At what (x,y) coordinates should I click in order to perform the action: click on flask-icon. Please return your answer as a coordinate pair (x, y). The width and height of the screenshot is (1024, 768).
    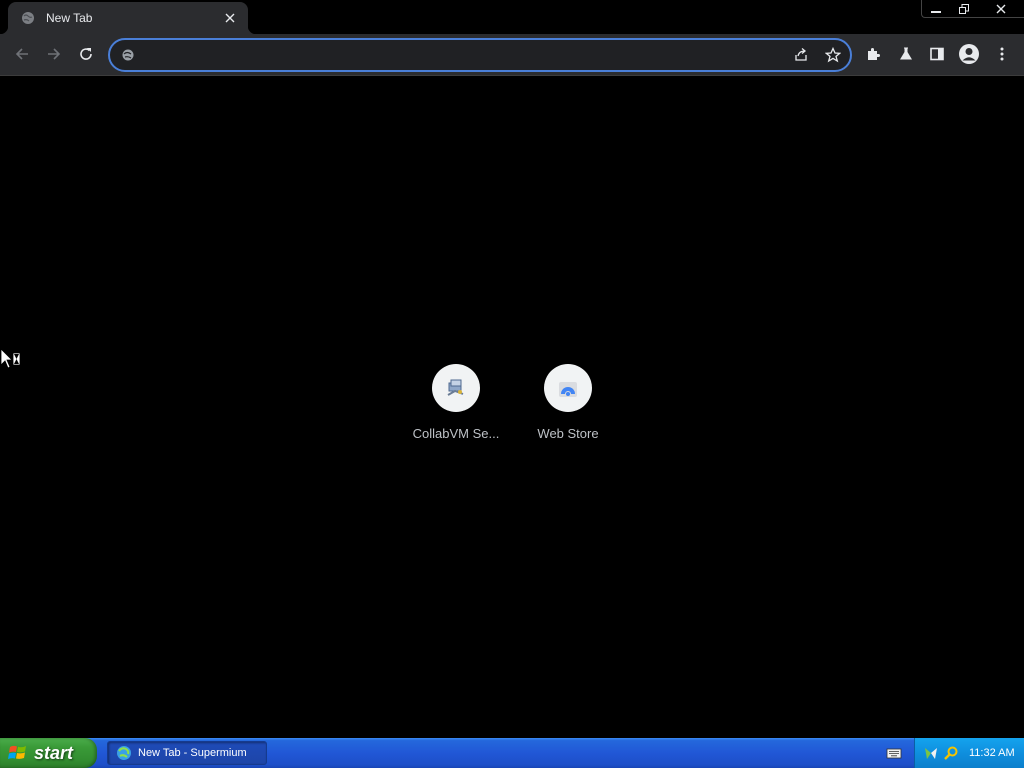
    Looking at the image, I should click on (906, 53).